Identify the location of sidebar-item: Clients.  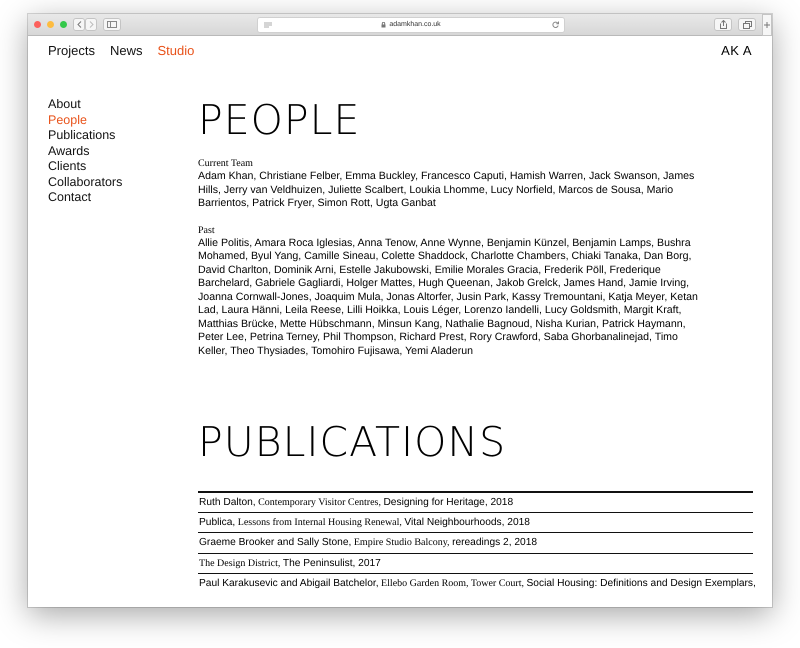
(67, 166).